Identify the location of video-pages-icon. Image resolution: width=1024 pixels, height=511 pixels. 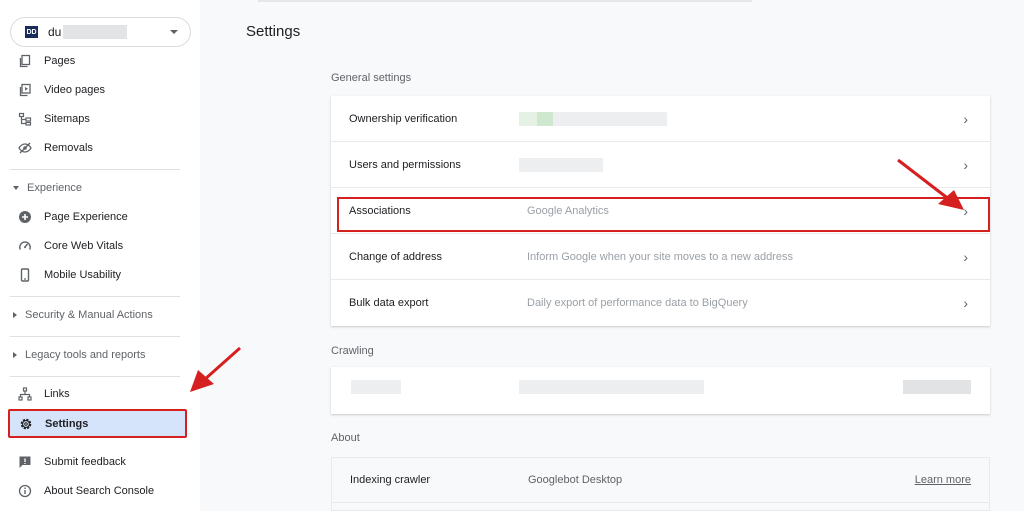
(25, 90).